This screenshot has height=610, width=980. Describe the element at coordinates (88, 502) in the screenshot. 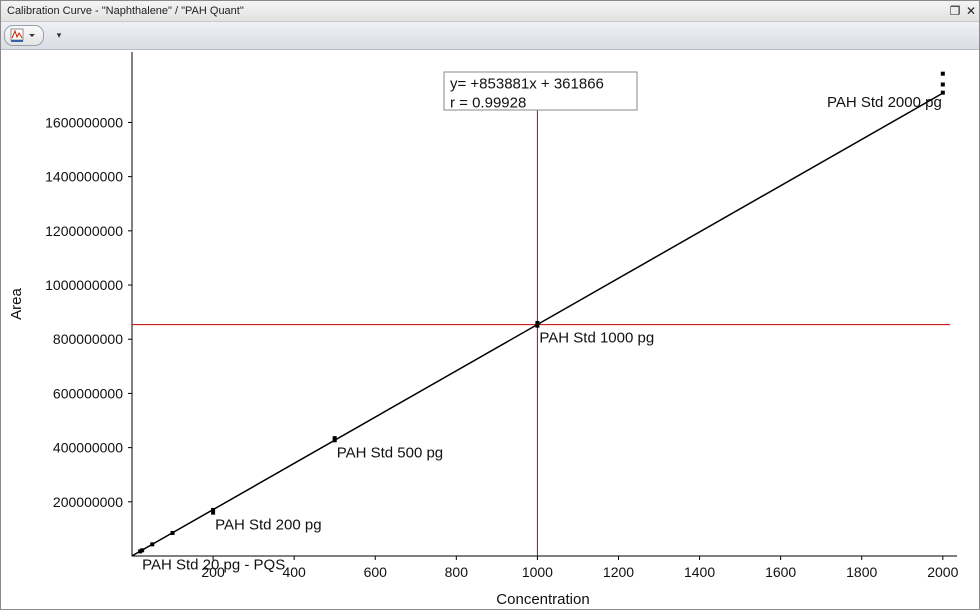

I see `y-tick-label: 200000000` at that location.